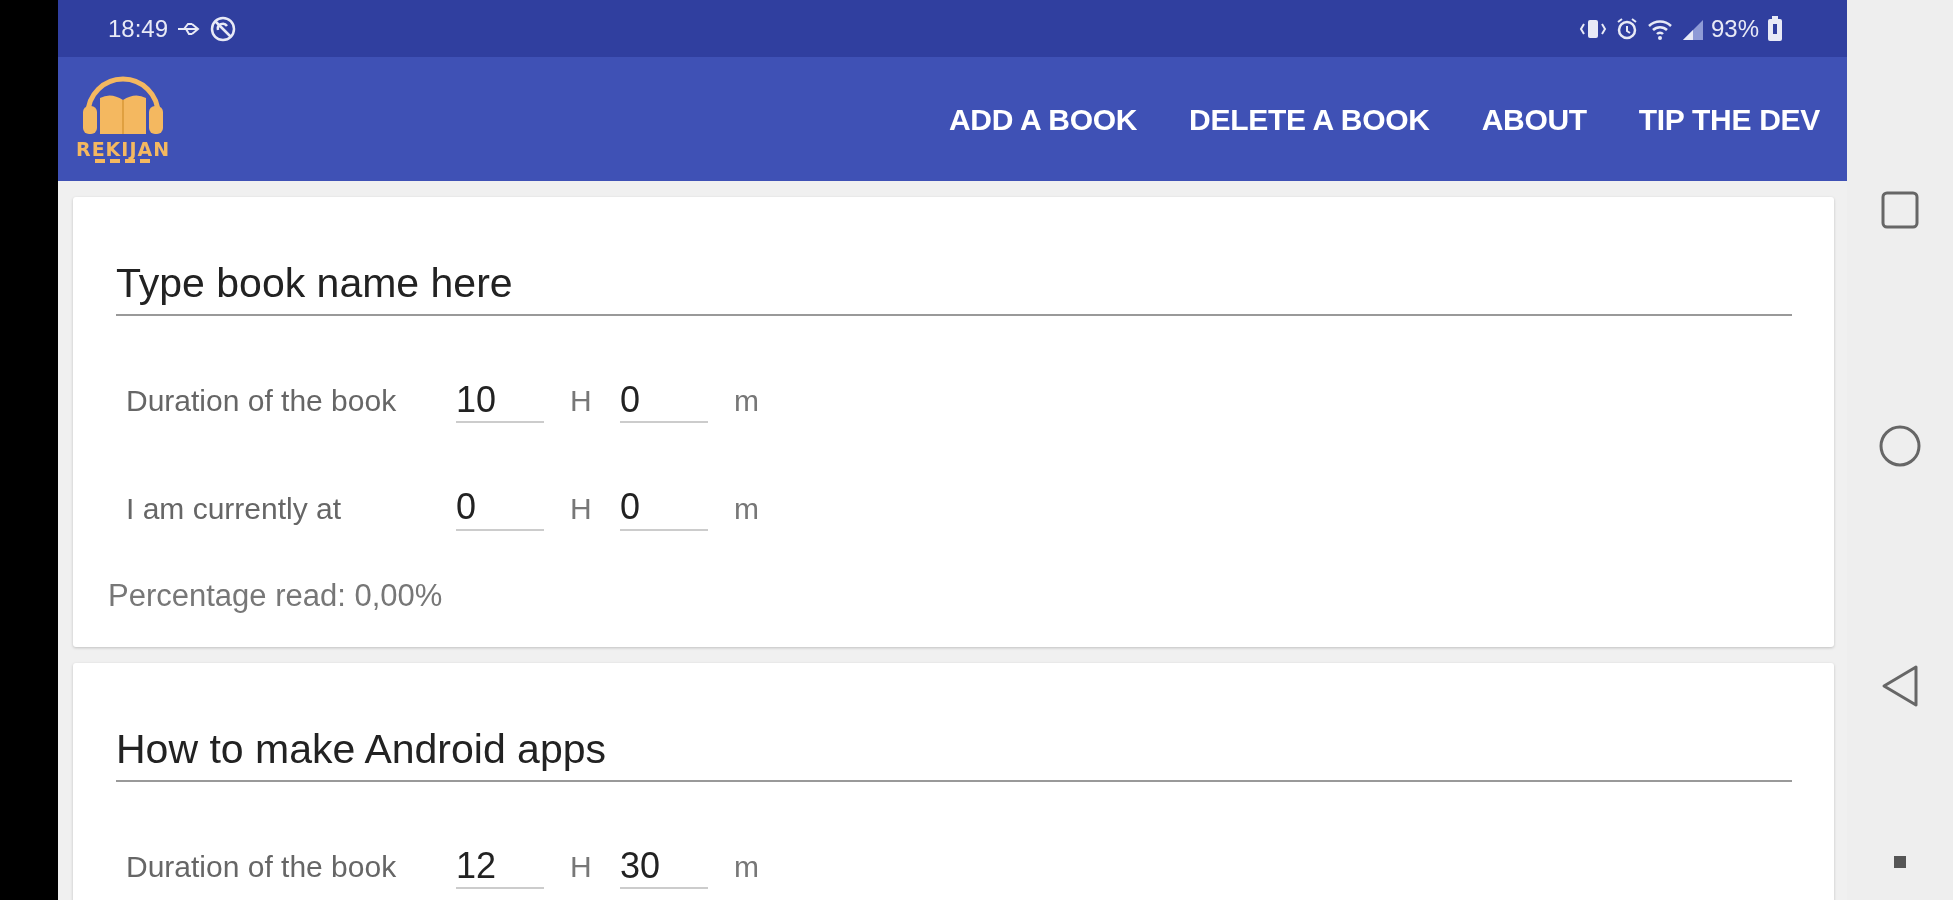  I want to click on home-button, so click(1900, 446).